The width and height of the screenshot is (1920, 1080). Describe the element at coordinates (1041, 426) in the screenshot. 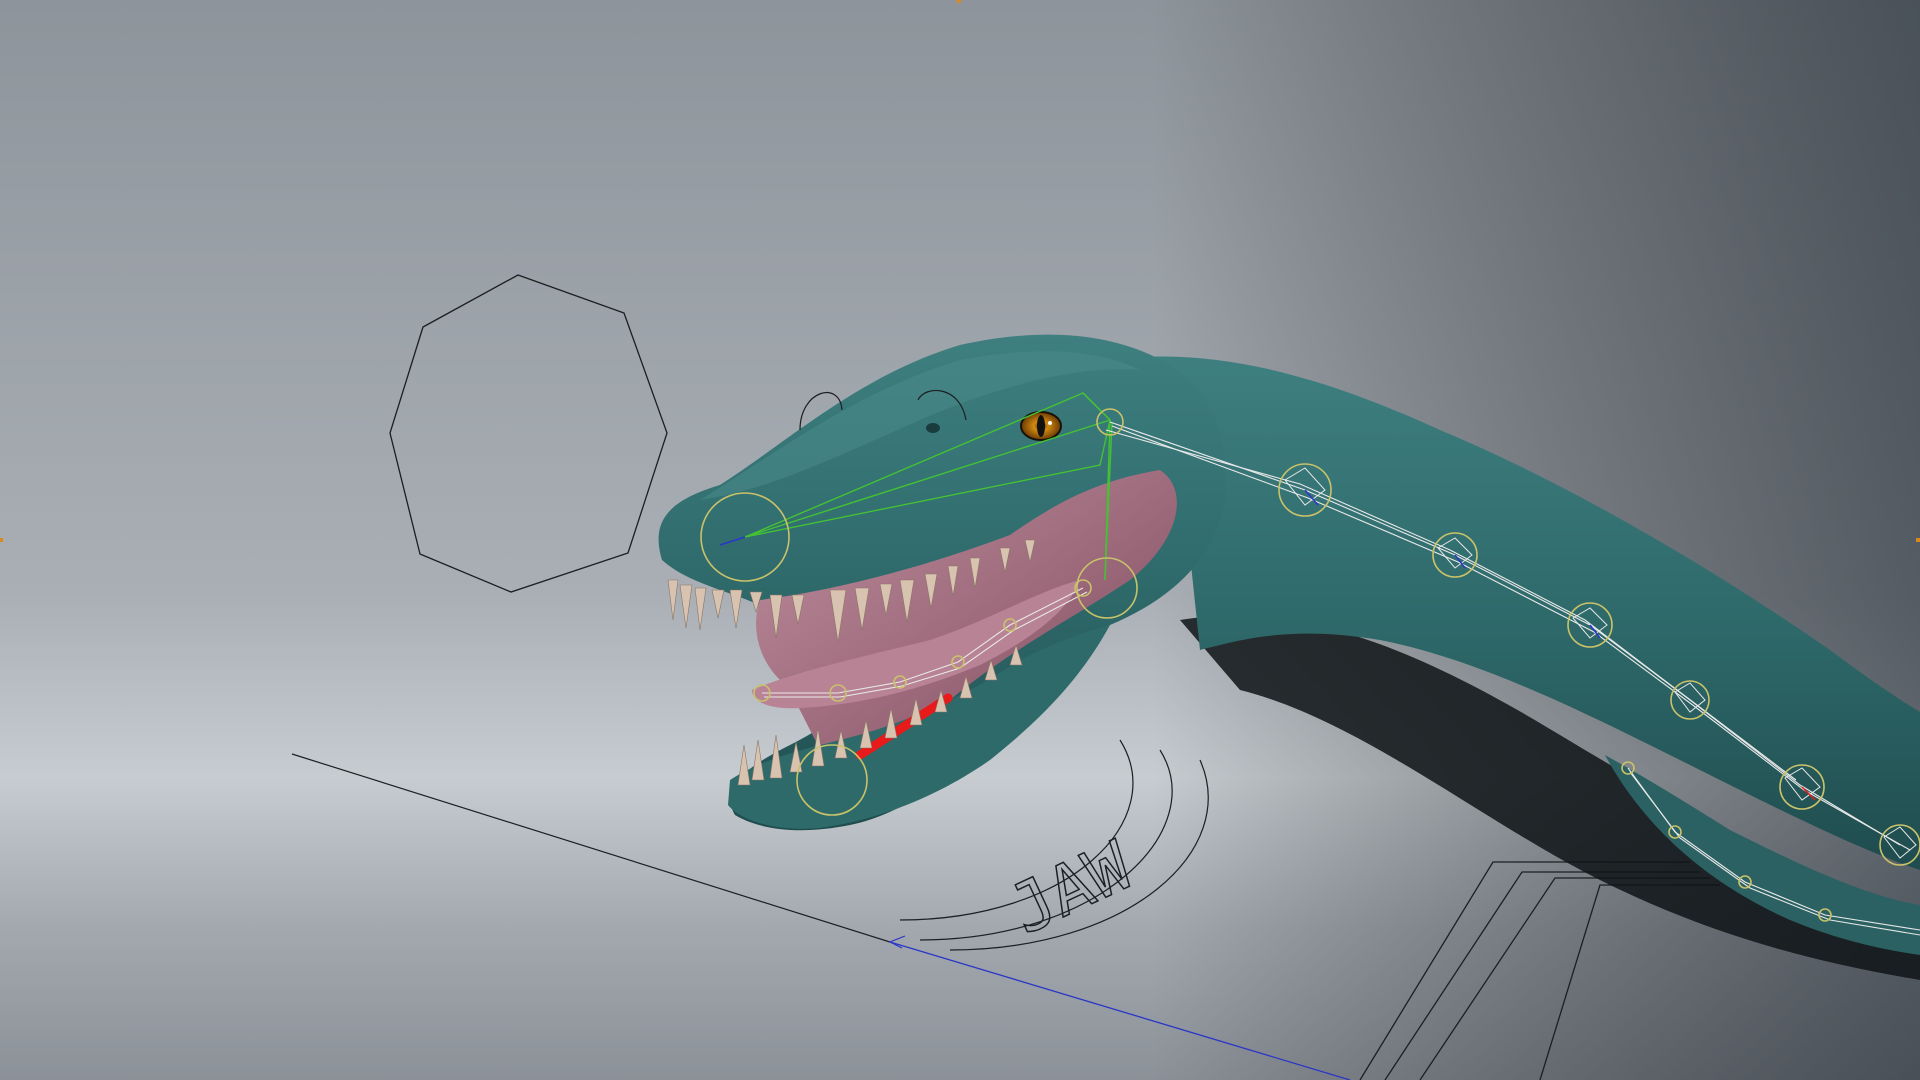

I see `eye-pupil` at that location.